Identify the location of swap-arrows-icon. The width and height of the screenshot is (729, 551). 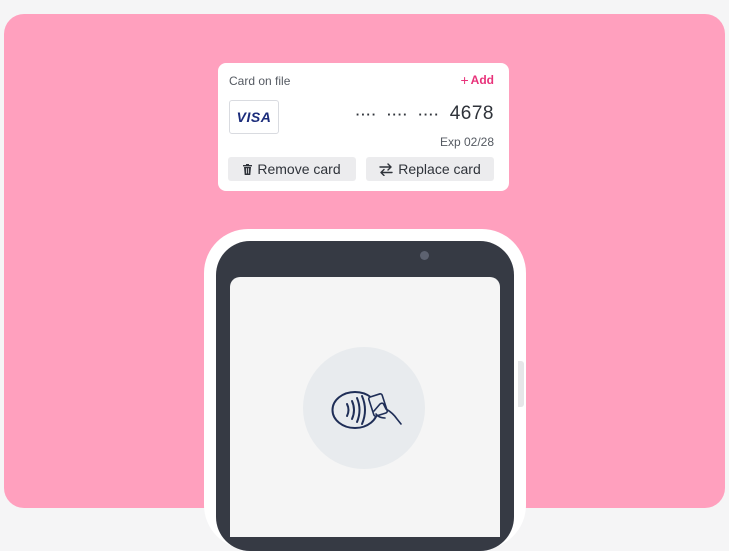
(386, 169).